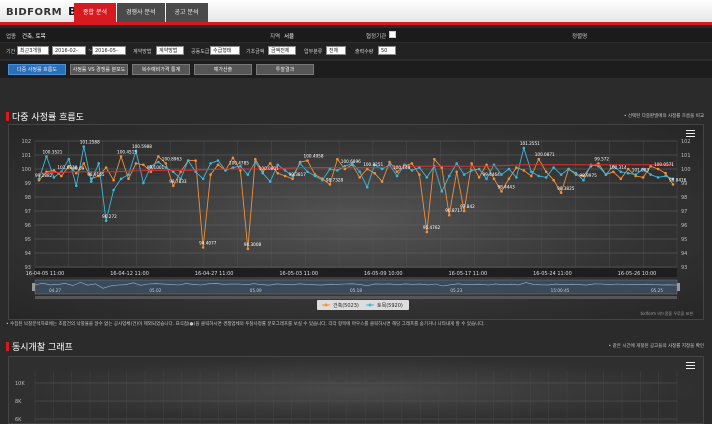  Describe the element at coordinates (686, 142) in the screenshot. I see `y-tick-label-right: 102` at that location.